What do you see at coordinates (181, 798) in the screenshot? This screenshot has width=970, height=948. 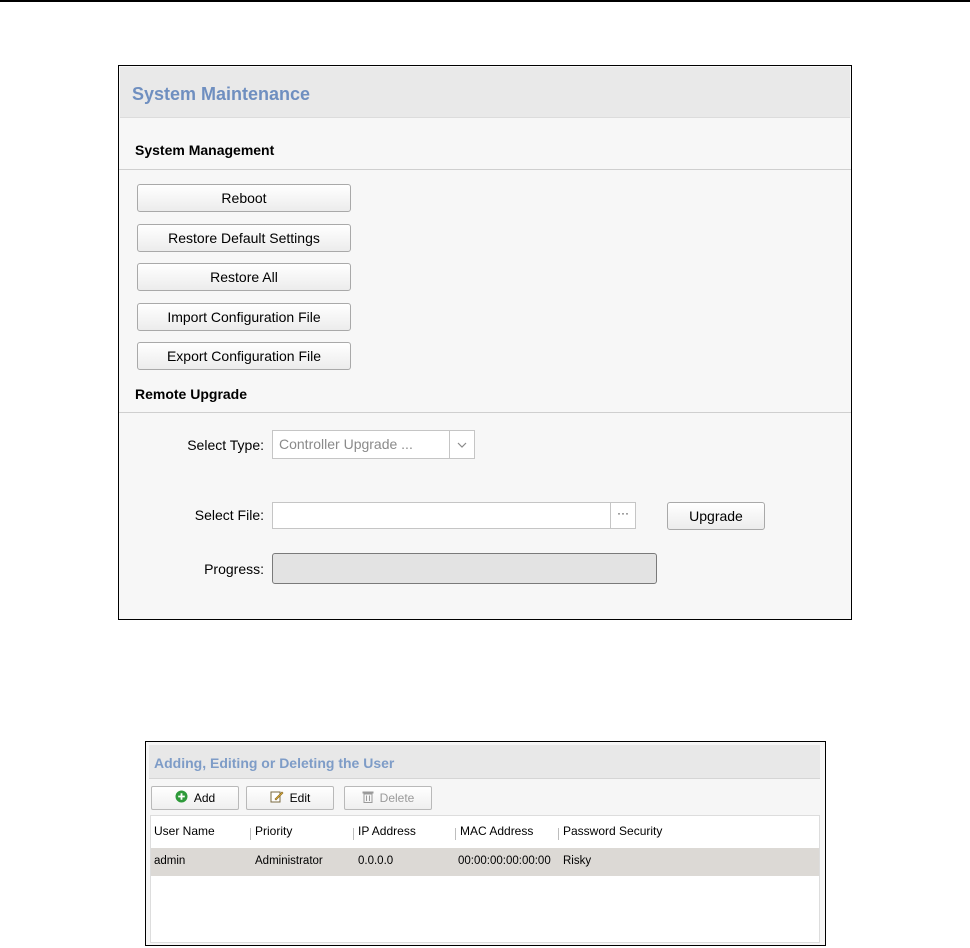 I see `add-icon` at bounding box center [181, 798].